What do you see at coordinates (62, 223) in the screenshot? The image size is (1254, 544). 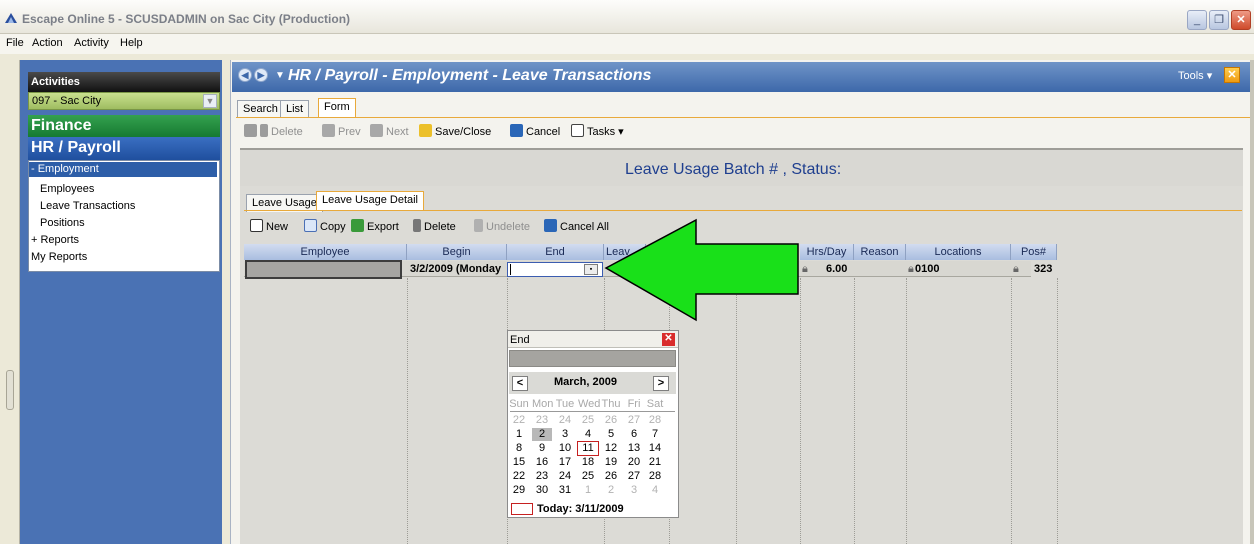 I see `nav-positions: Positions` at bounding box center [62, 223].